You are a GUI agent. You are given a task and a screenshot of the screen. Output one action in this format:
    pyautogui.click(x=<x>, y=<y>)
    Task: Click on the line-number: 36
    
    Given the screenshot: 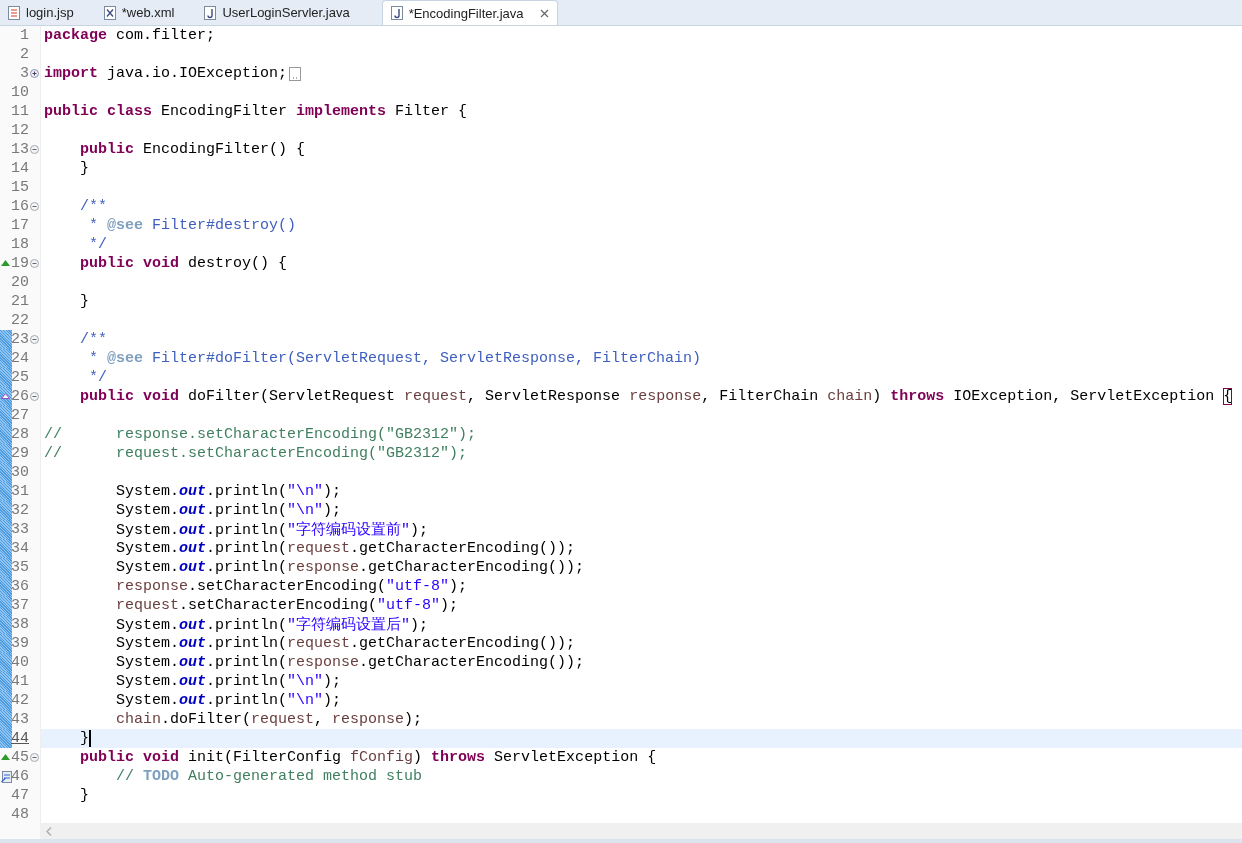 What is the action you would take?
    pyautogui.click(x=19, y=586)
    